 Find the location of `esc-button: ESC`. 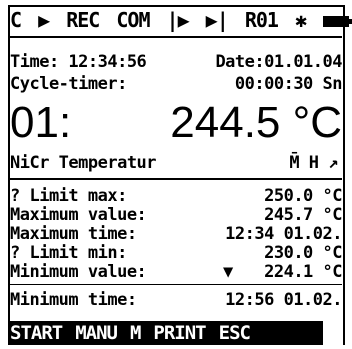

esc-button: ESC is located at coordinates (235, 333).